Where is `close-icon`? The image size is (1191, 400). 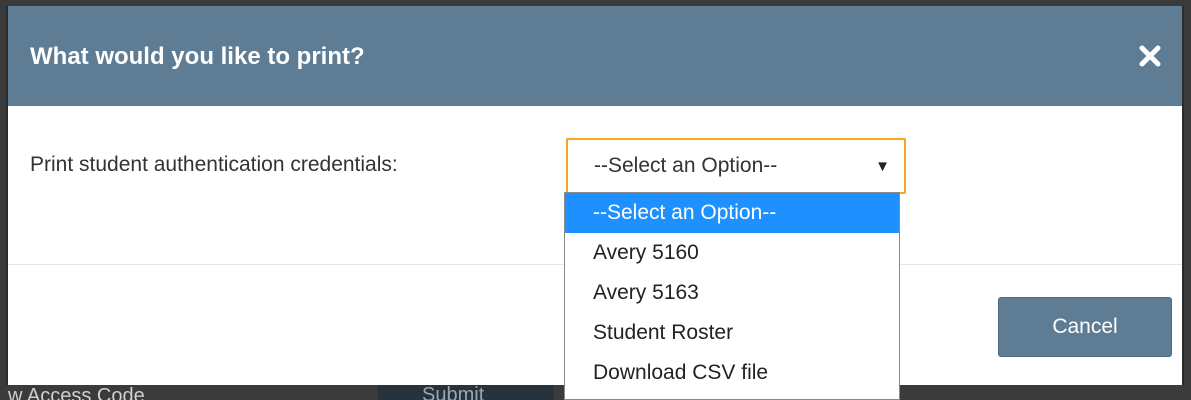 close-icon is located at coordinates (1150, 56).